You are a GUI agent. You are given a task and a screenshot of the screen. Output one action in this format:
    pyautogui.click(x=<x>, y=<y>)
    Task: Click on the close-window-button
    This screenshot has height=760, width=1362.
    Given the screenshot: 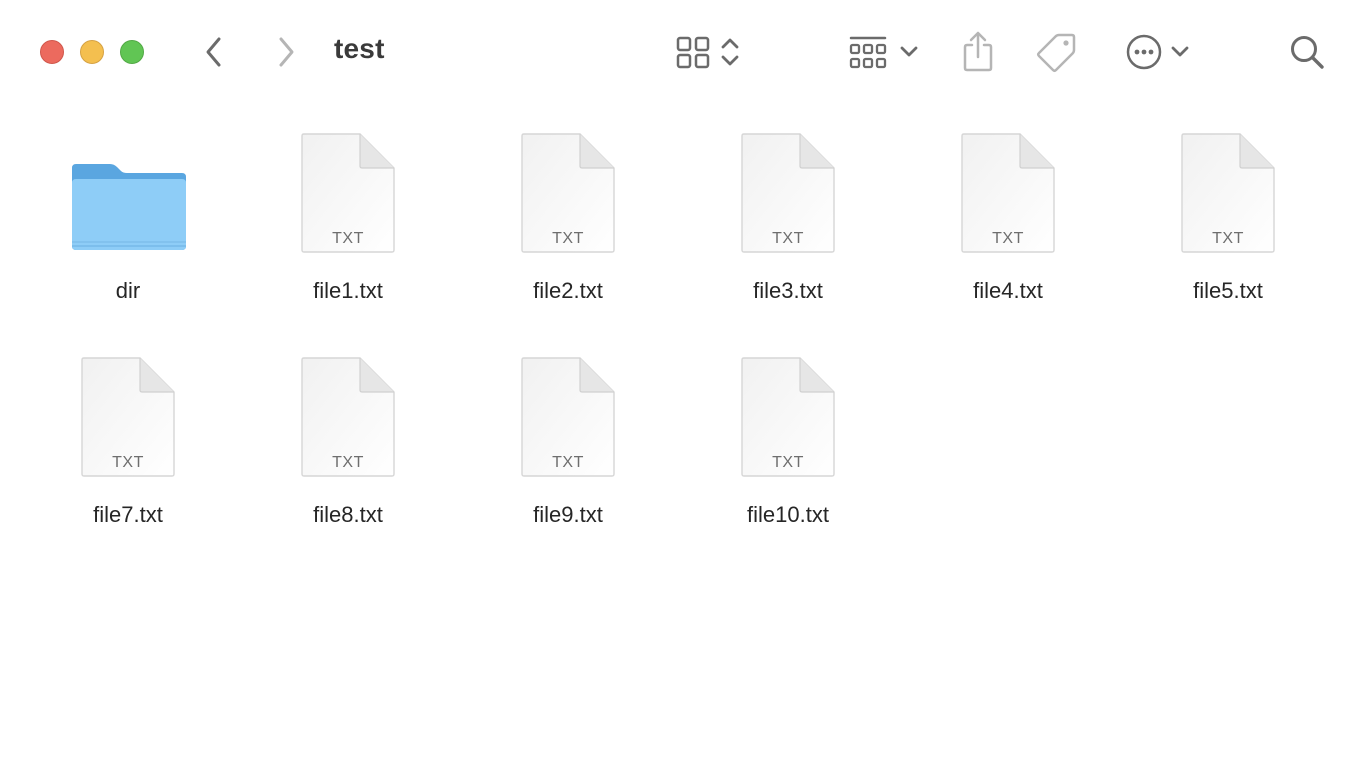 What is the action you would take?
    pyautogui.click(x=52, y=52)
    